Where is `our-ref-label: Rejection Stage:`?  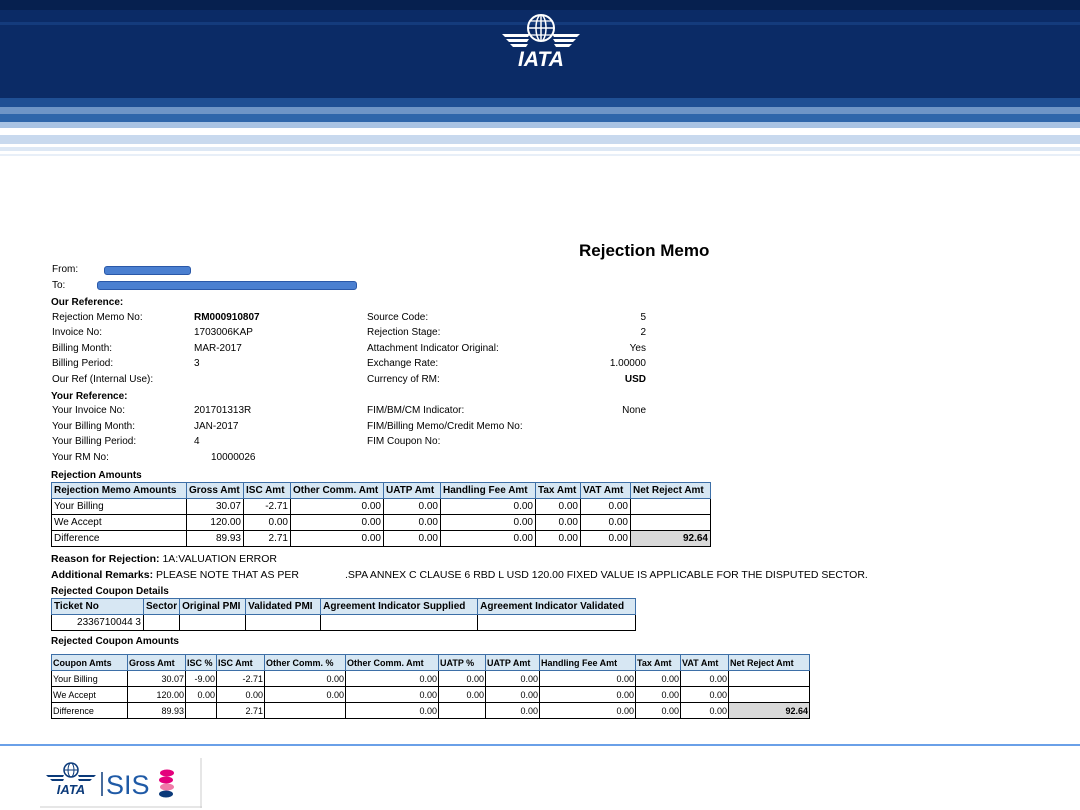 our-ref-label: Rejection Stage: is located at coordinates (404, 332).